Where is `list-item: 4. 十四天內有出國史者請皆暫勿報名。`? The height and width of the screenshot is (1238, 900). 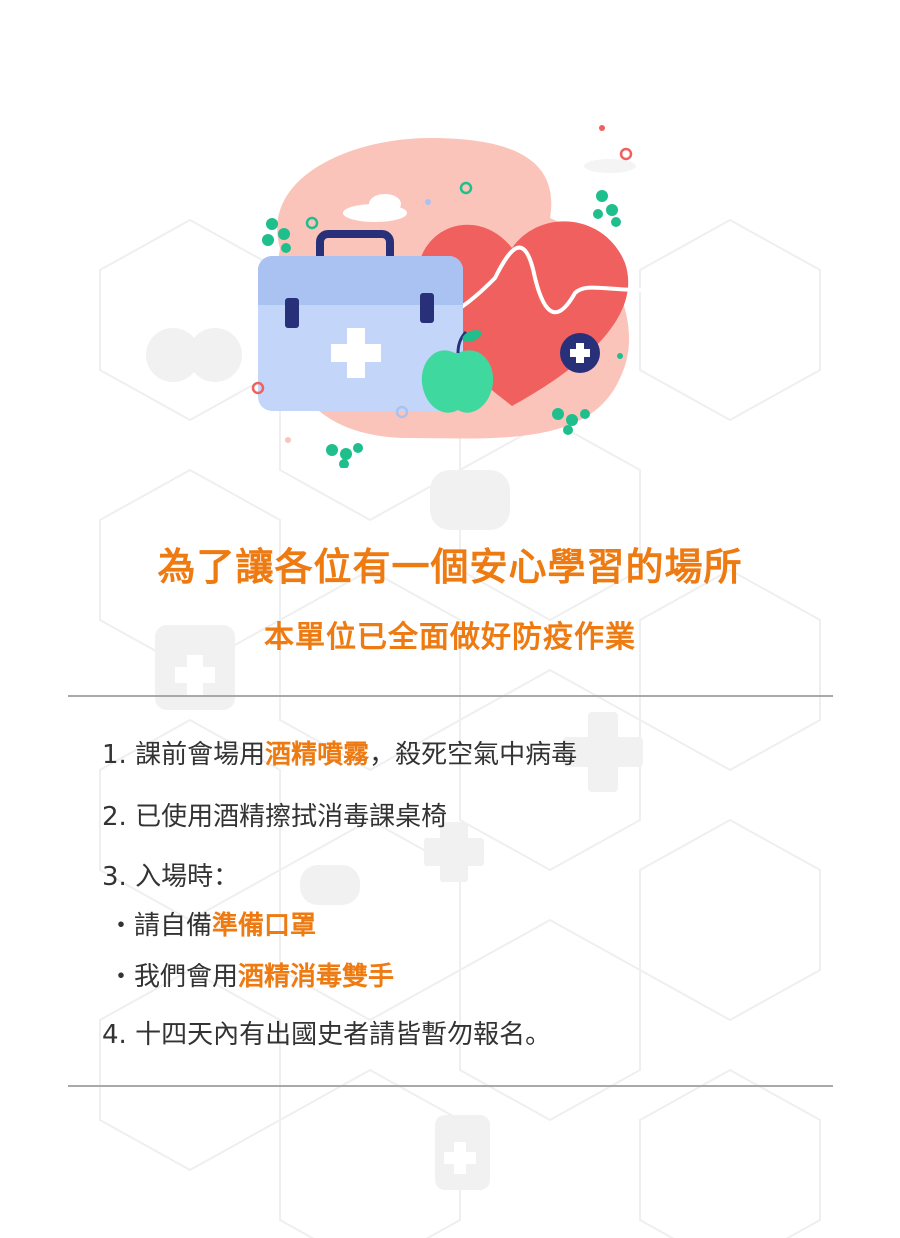 list-item: 4. 十四天內有出國史者請皆暫勿報名。 is located at coordinates (327, 1035).